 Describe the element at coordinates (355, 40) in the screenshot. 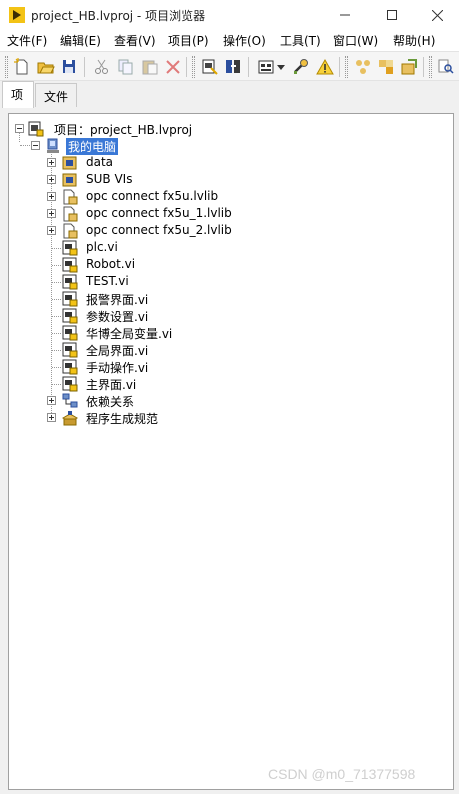

I see `menu-window: 窗口(W)` at that location.